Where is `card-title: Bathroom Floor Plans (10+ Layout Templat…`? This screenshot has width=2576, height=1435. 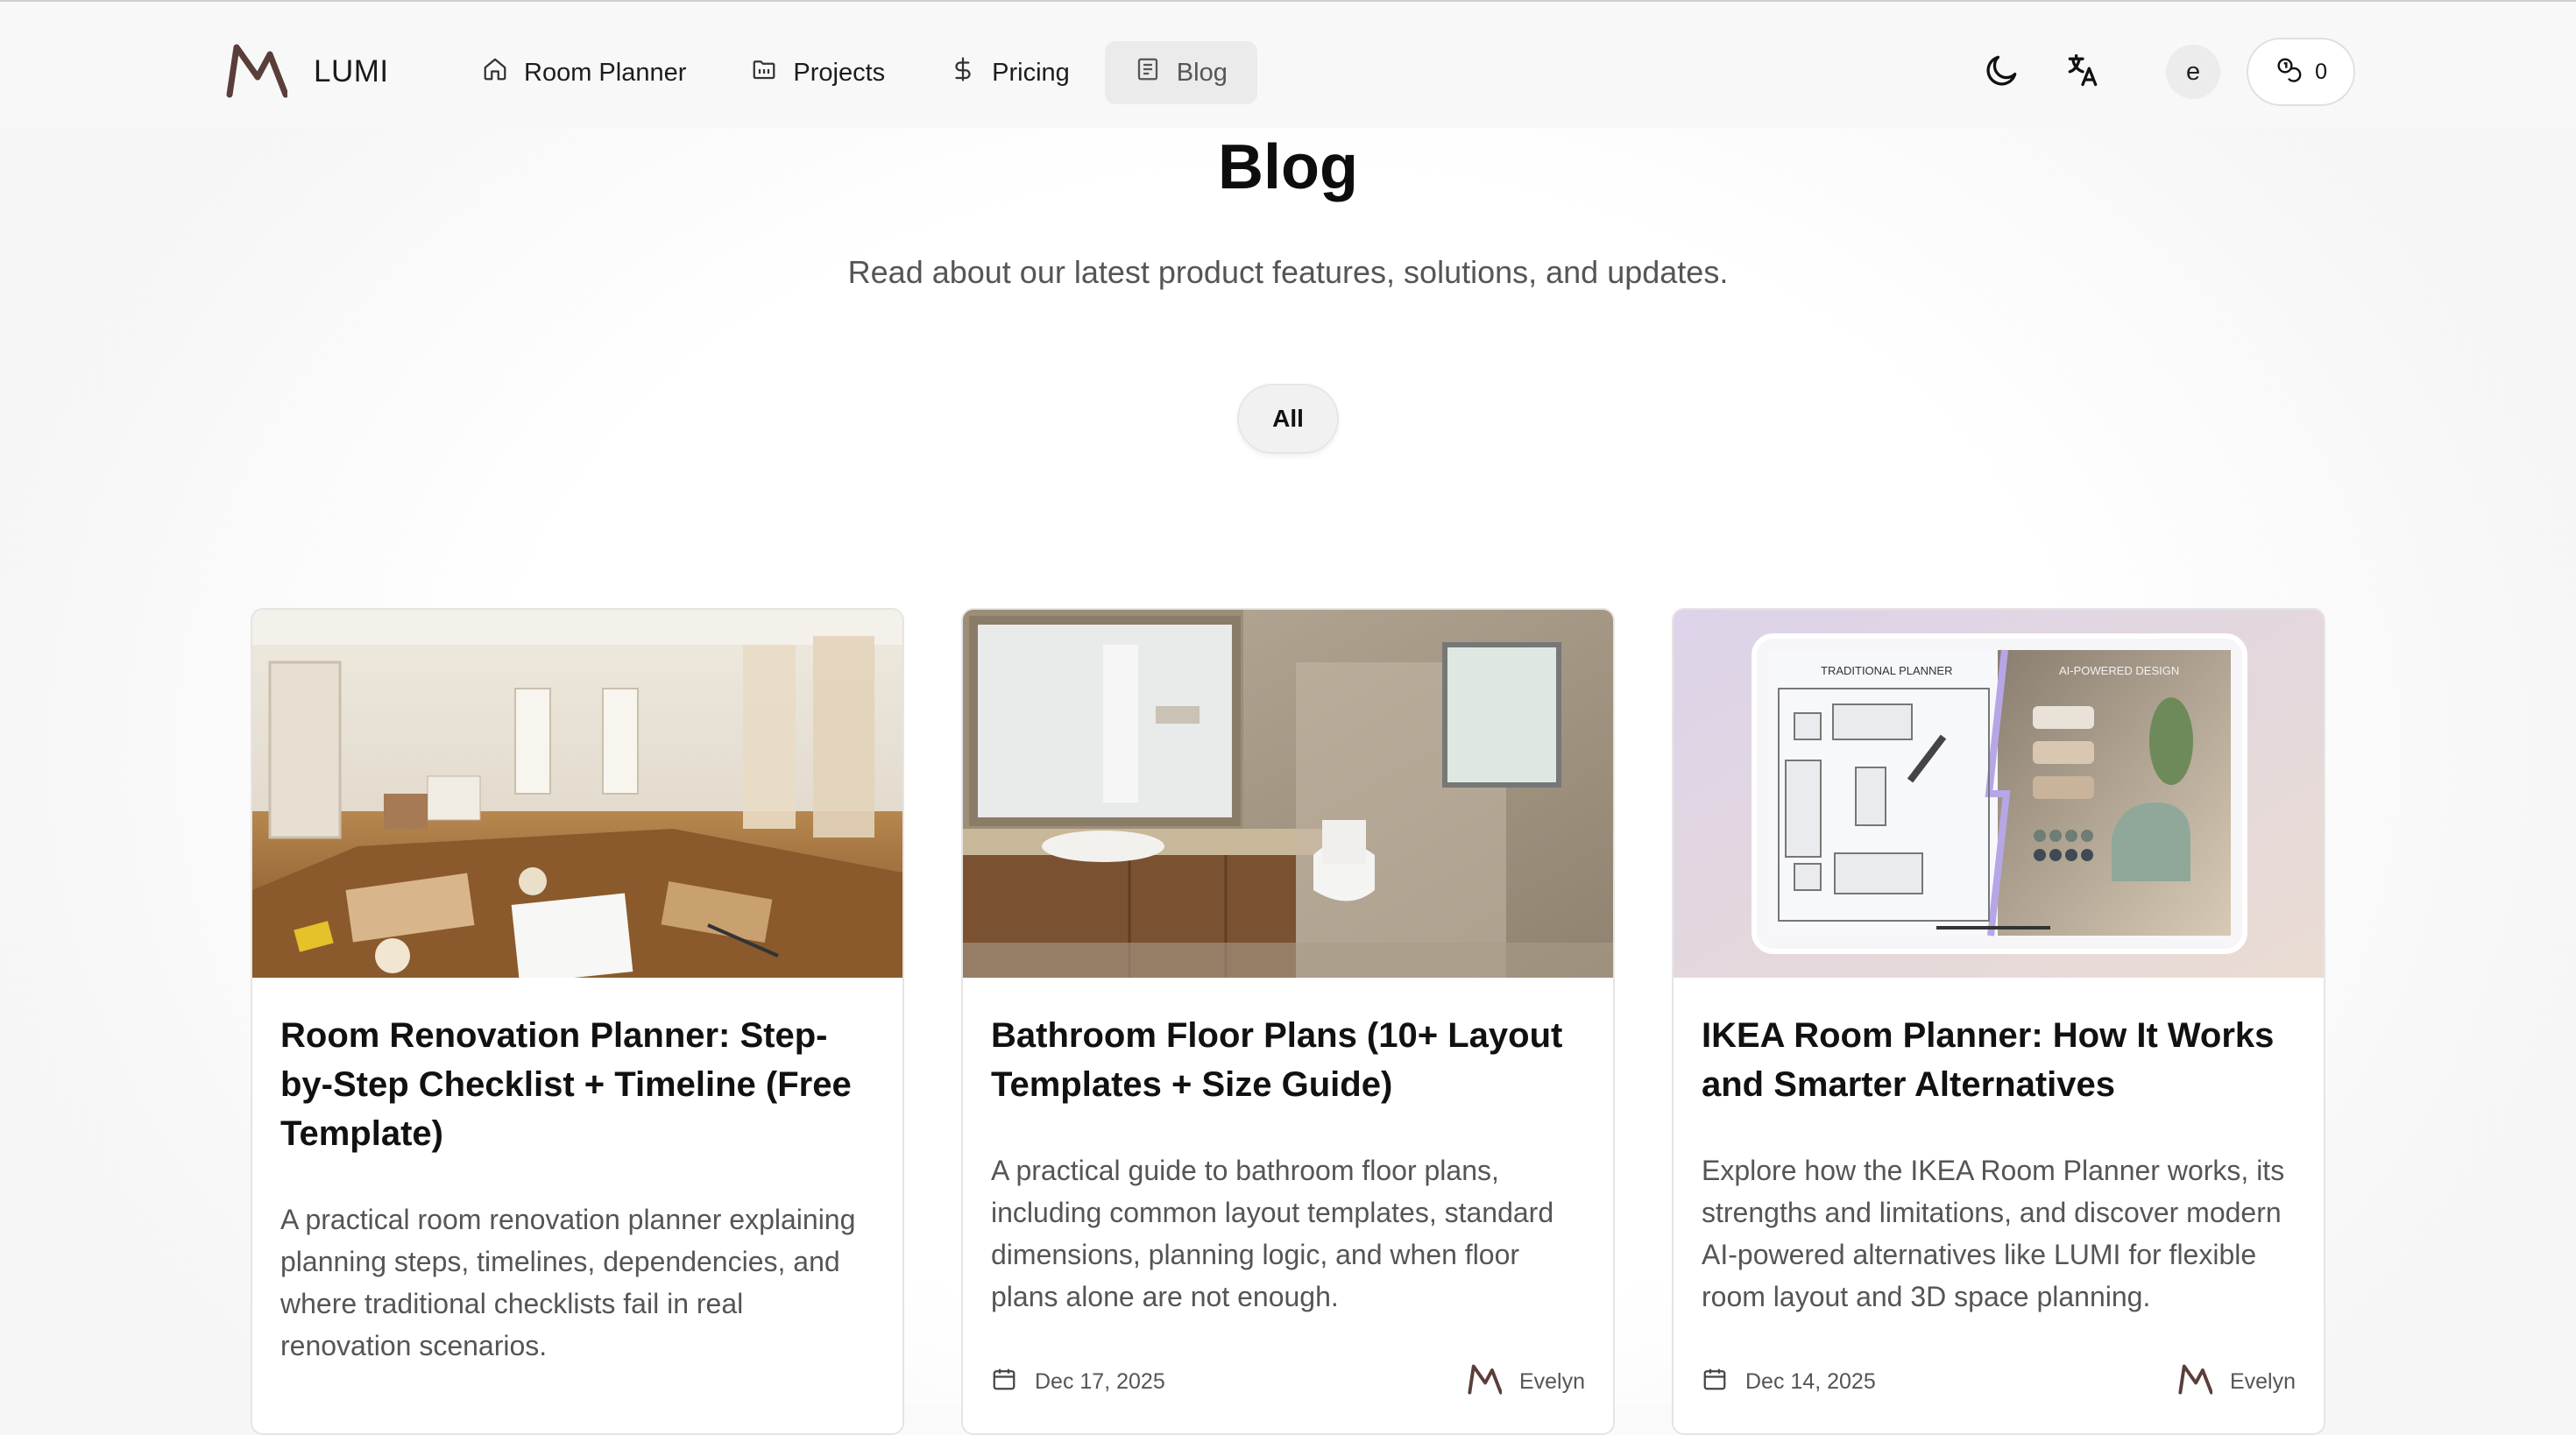 card-title: Bathroom Floor Plans (10+ Layout Templat… is located at coordinates (1277, 1060).